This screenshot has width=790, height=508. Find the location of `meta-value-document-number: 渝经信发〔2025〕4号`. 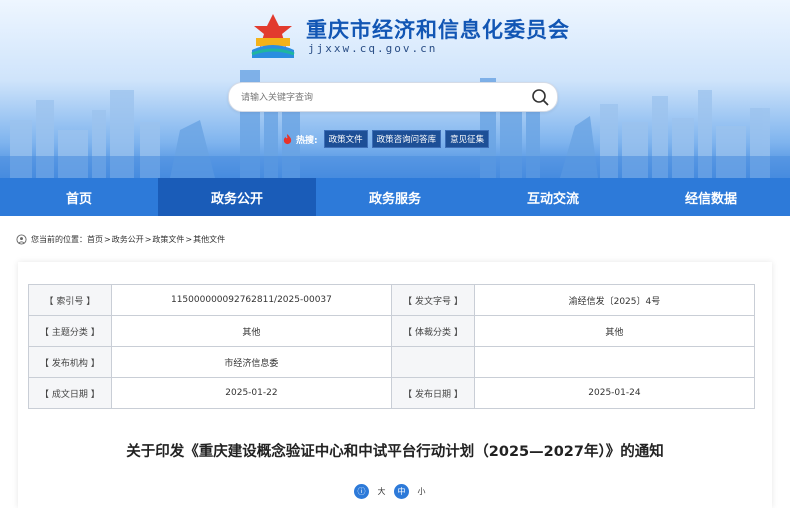

meta-value-document-number: 渝经信发〔2025〕4号 is located at coordinates (614, 300).